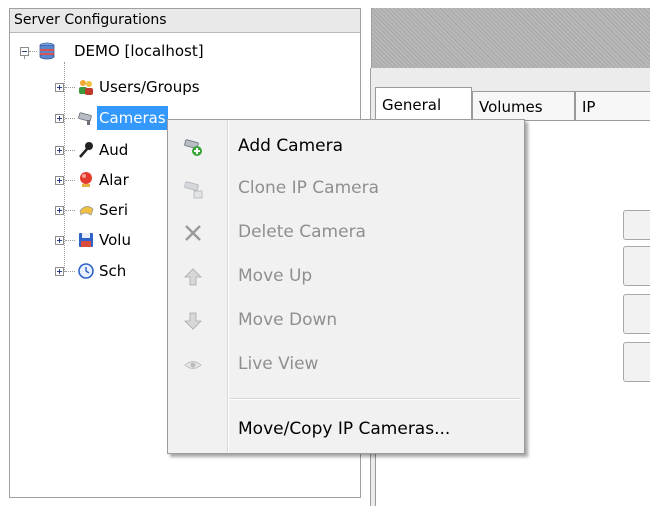  What do you see at coordinates (346, 364) in the screenshot?
I see `menu-item-live-view: Live View` at bounding box center [346, 364].